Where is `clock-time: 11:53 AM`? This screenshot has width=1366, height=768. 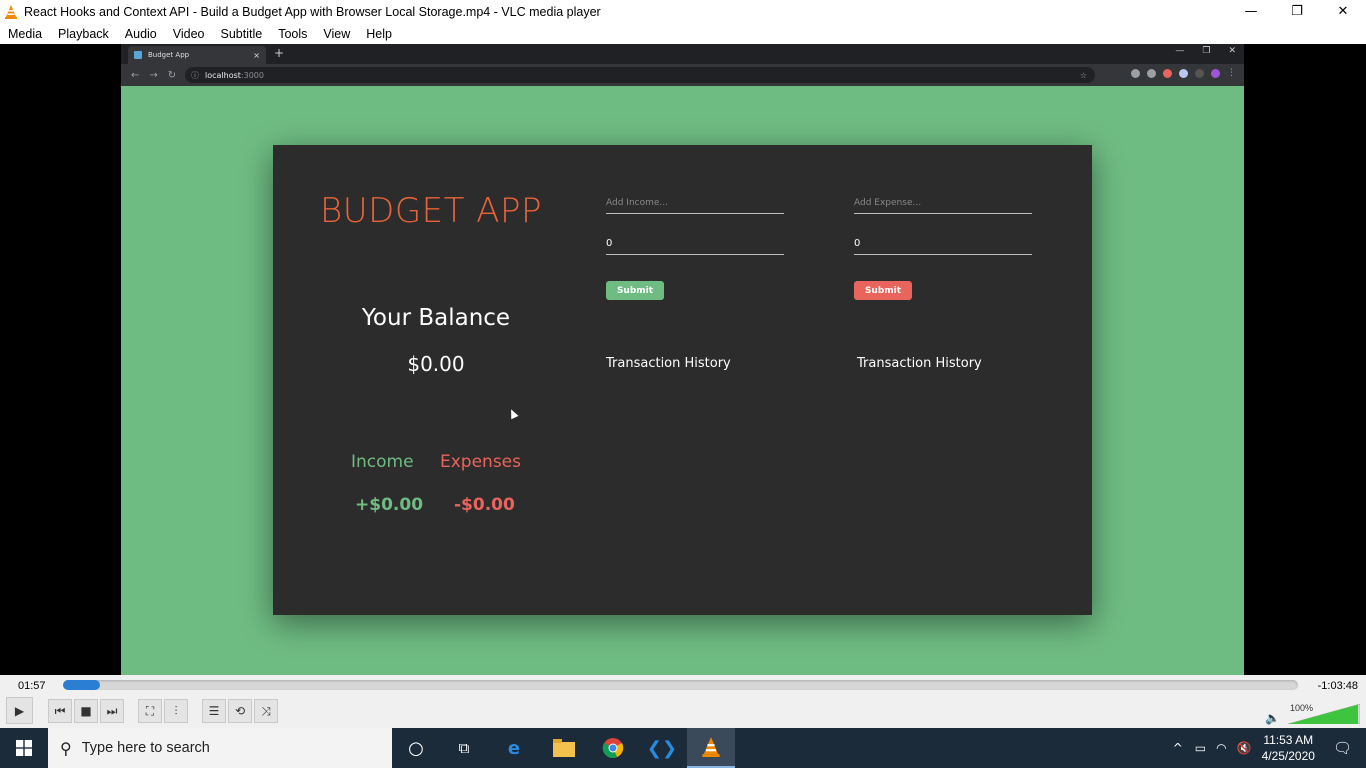
clock-time: 11:53 AM is located at coordinates (1288, 740).